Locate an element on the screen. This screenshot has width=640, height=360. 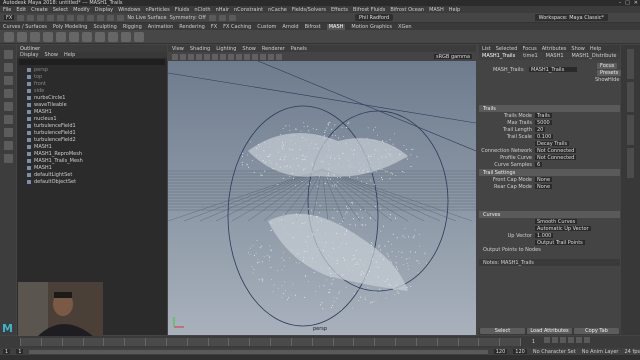
side-tab-attribute-editor is located at coordinates (630, 97).